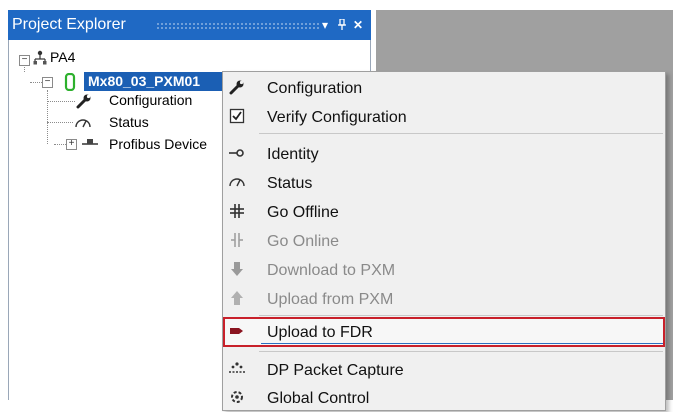 The image size is (673, 412). Describe the element at coordinates (330, 299) in the screenshot. I see `menu-item-label: Upload from PXM` at that location.